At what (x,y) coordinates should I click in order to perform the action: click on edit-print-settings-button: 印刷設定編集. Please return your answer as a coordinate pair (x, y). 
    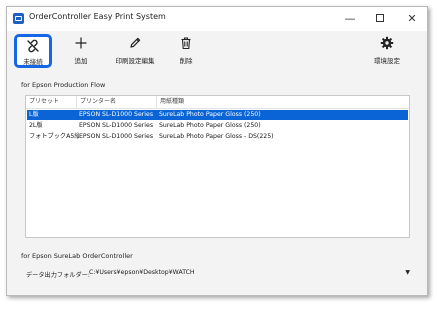
    Looking at the image, I should click on (135, 52).